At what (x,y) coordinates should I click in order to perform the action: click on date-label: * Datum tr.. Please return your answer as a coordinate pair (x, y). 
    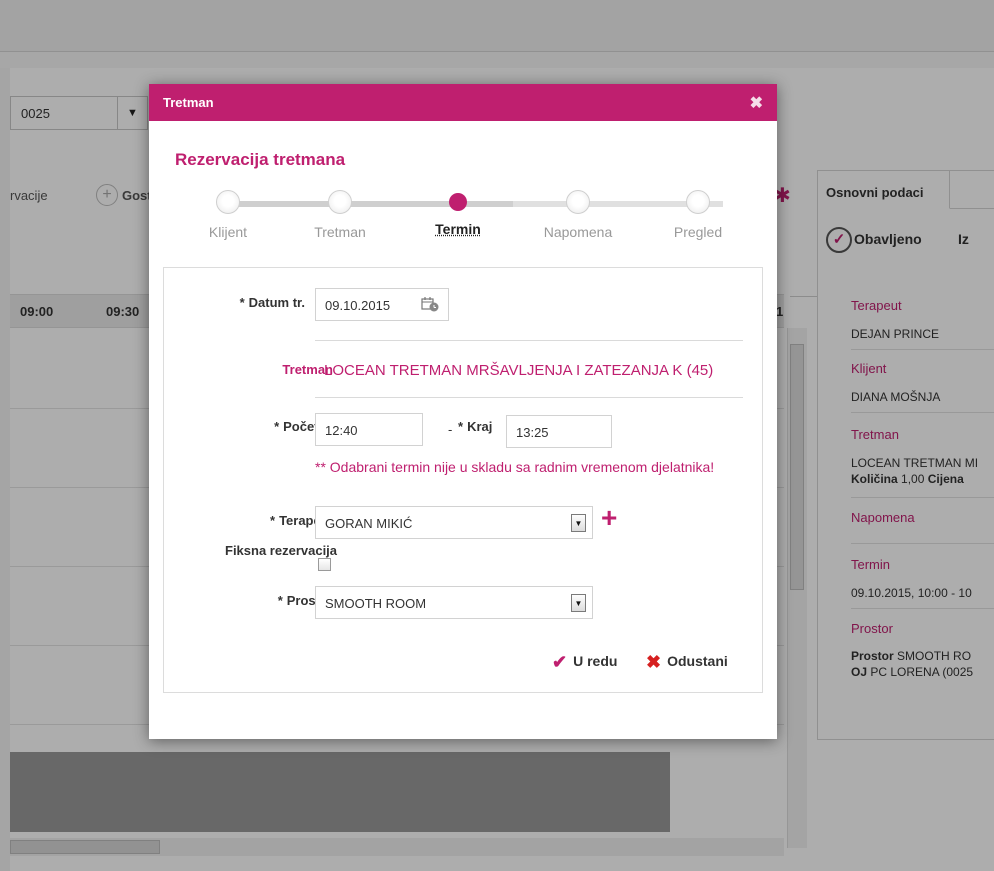
    Looking at the image, I should click on (272, 302).